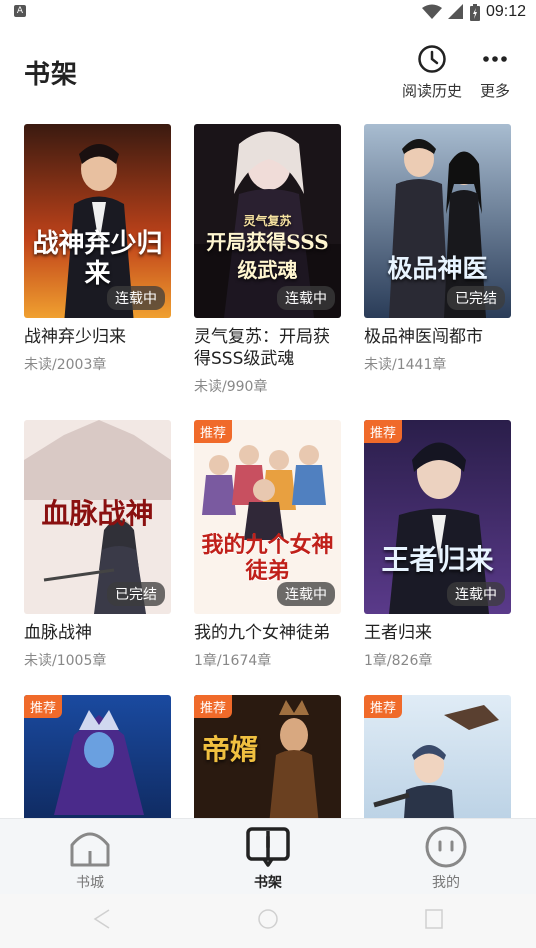 The image size is (536, 948). I want to click on book-card: 帝婿 推荐, so click(267, 756).